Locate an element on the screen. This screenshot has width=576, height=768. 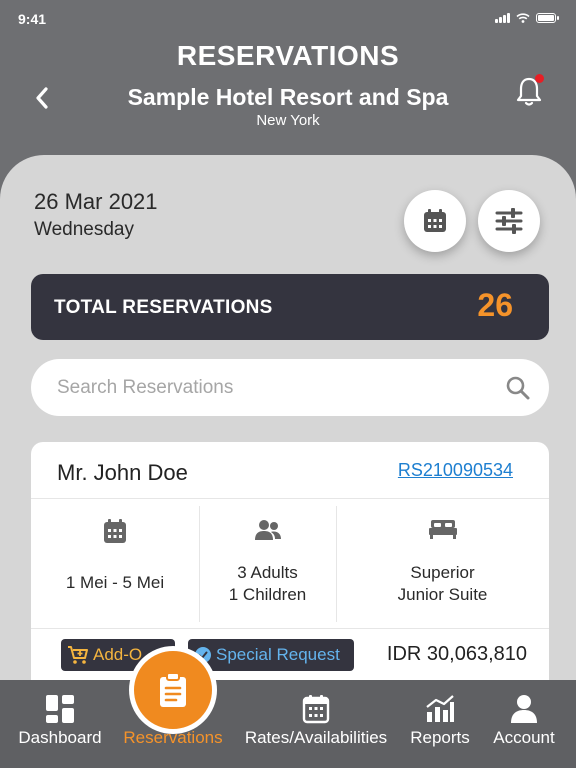
nav-item-rates-availabilities: Rates/Availabilities is located at coordinates (316, 724).